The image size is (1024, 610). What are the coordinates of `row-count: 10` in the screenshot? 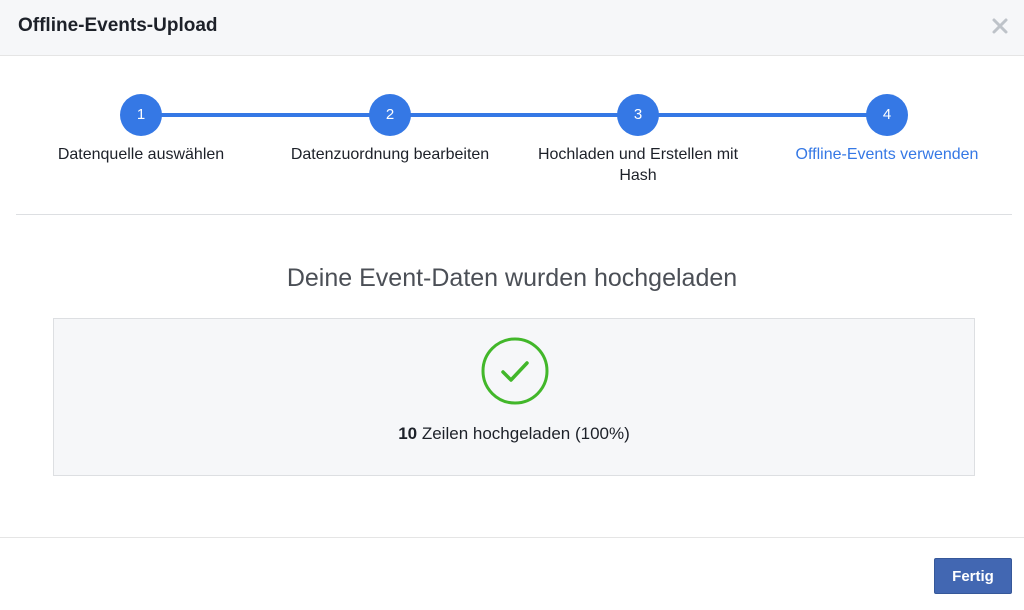 It's located at (408, 433).